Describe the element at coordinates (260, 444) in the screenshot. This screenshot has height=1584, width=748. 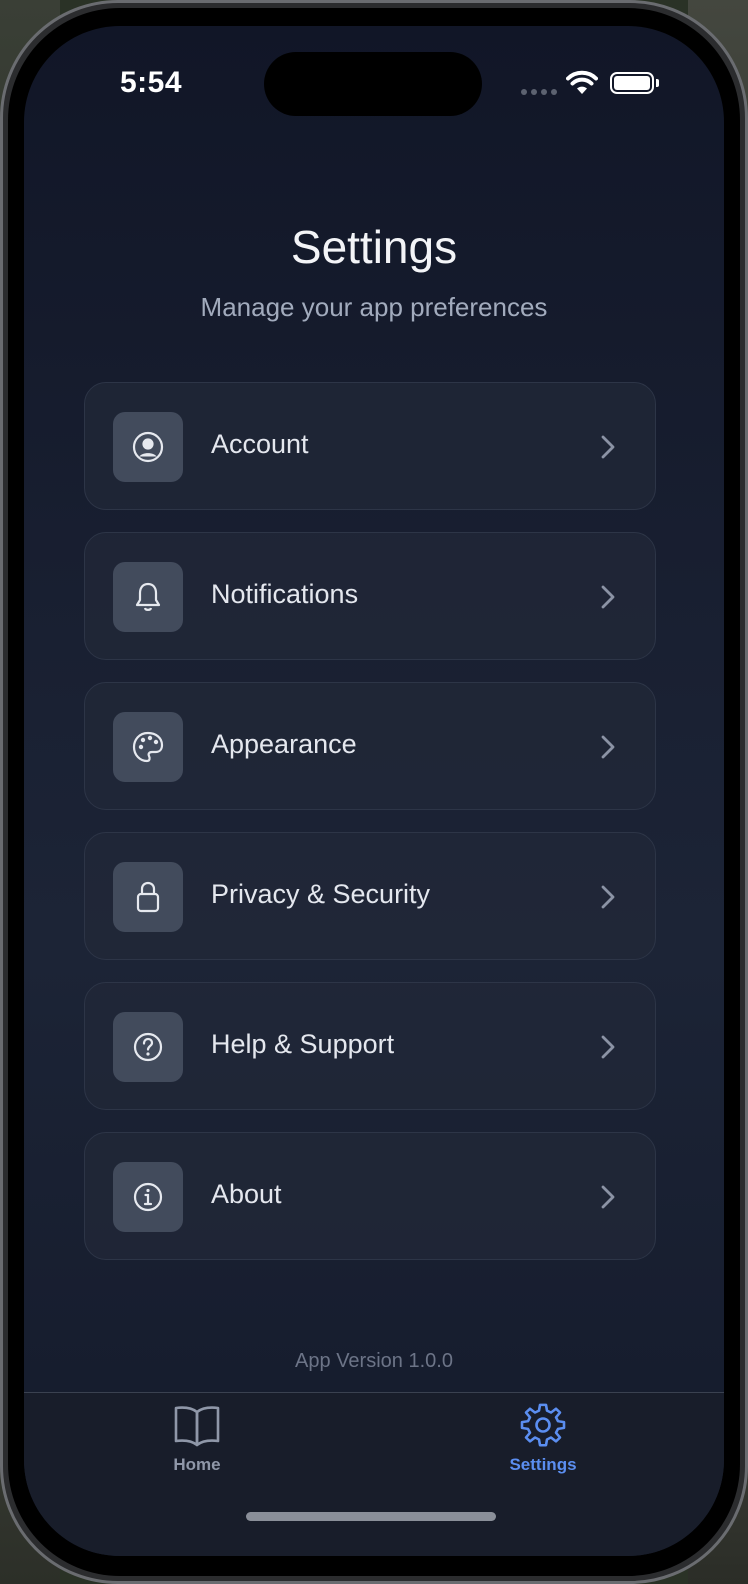
I see `menu-item-label: Account` at that location.